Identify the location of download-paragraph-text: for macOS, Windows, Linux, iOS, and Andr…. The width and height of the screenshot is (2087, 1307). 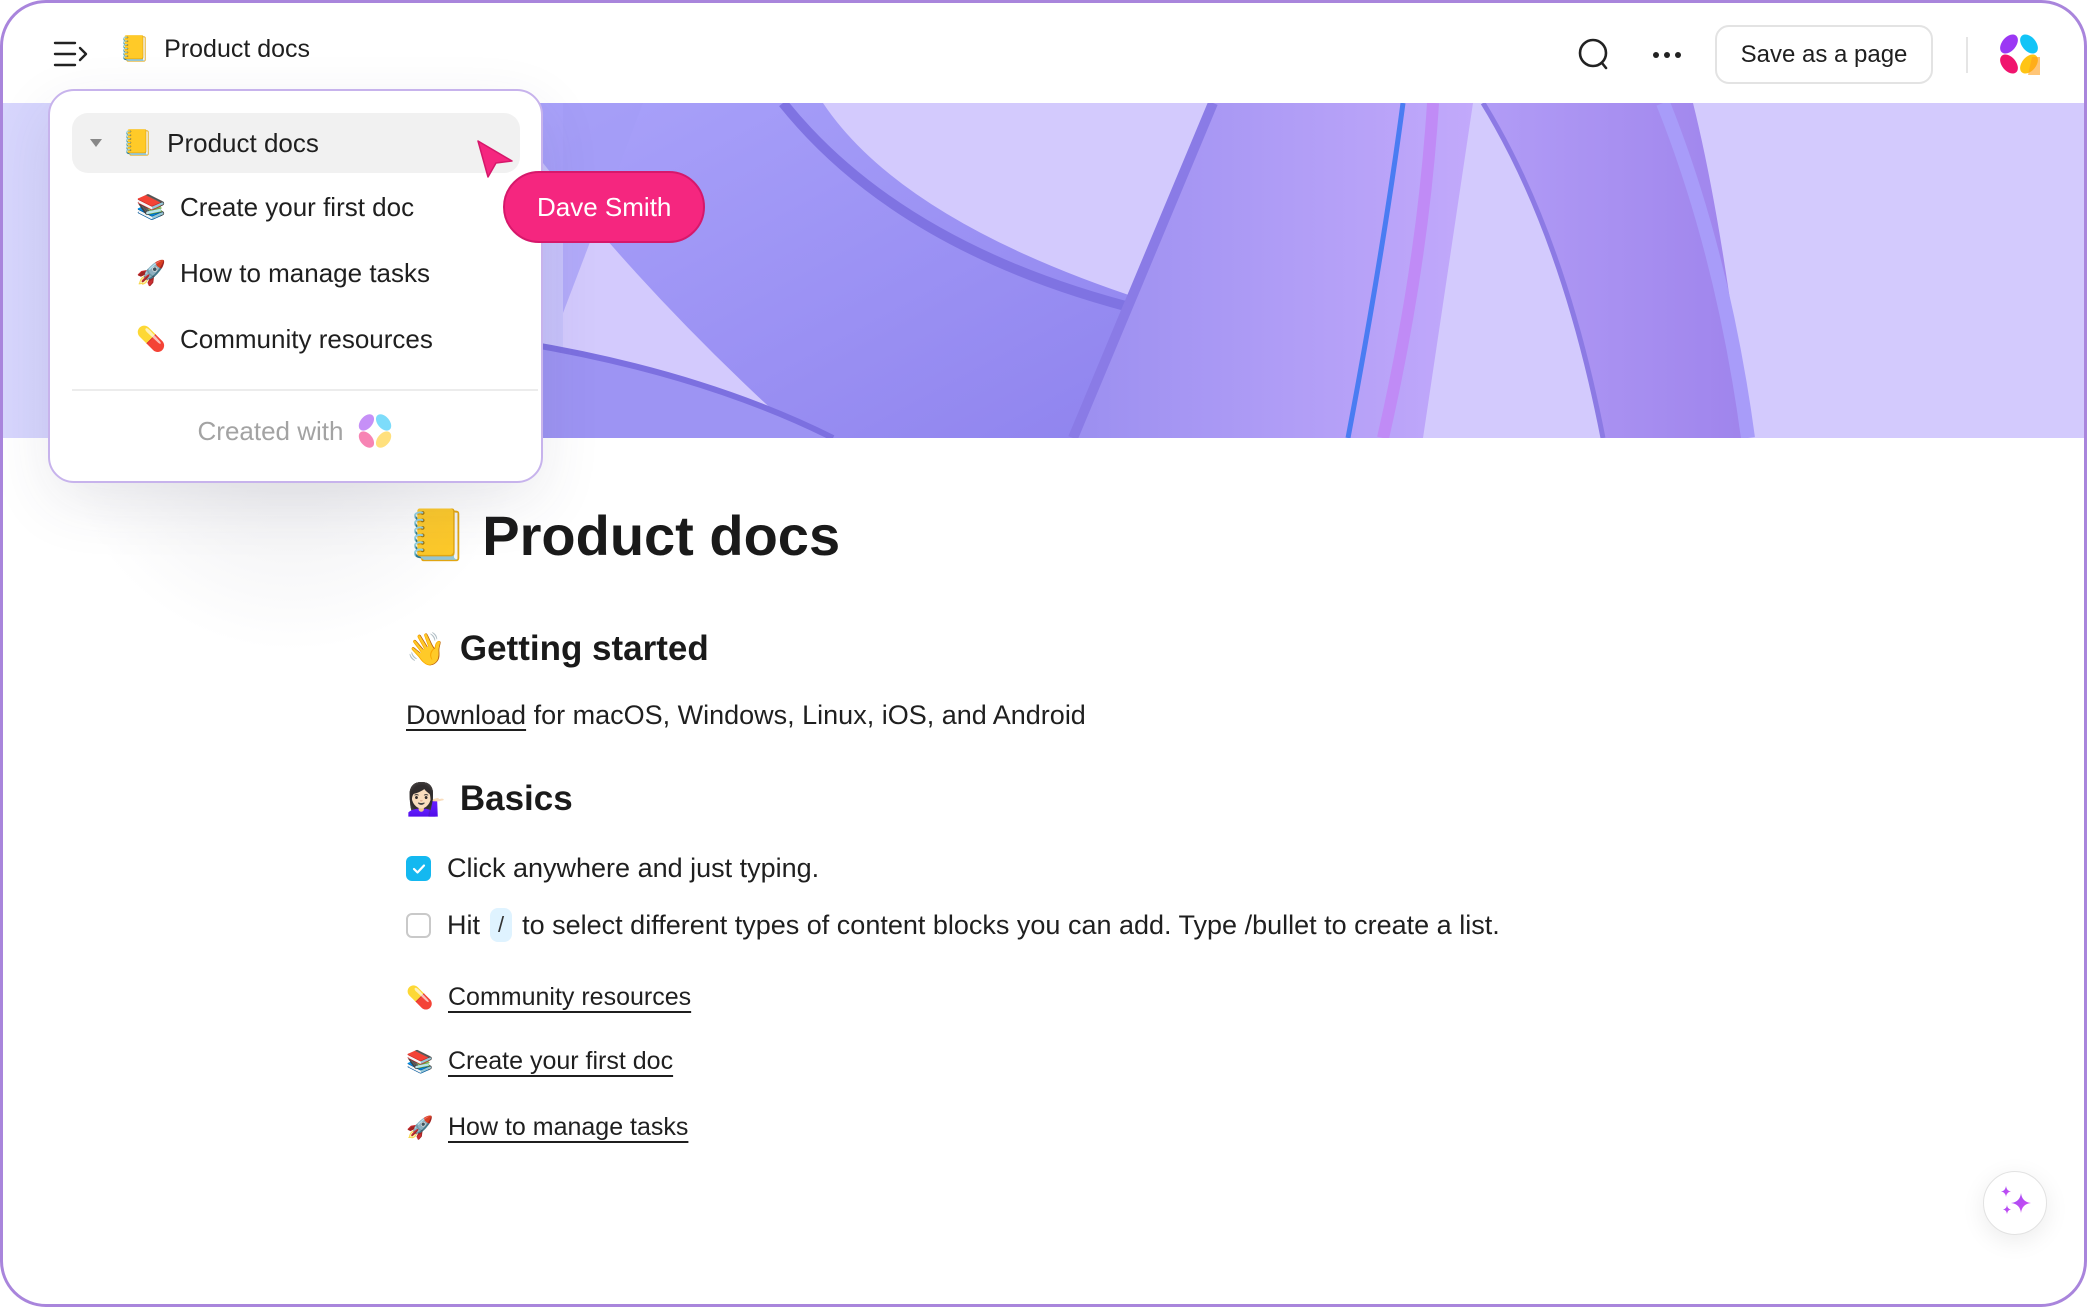
(806, 715).